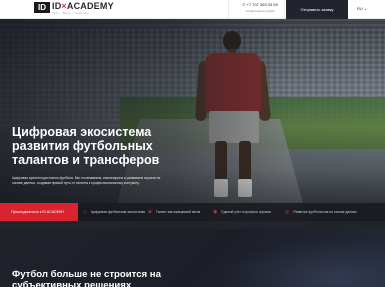  I want to click on join-academy-button: Присоединиться к ID ACADEMY, so click(39, 212).